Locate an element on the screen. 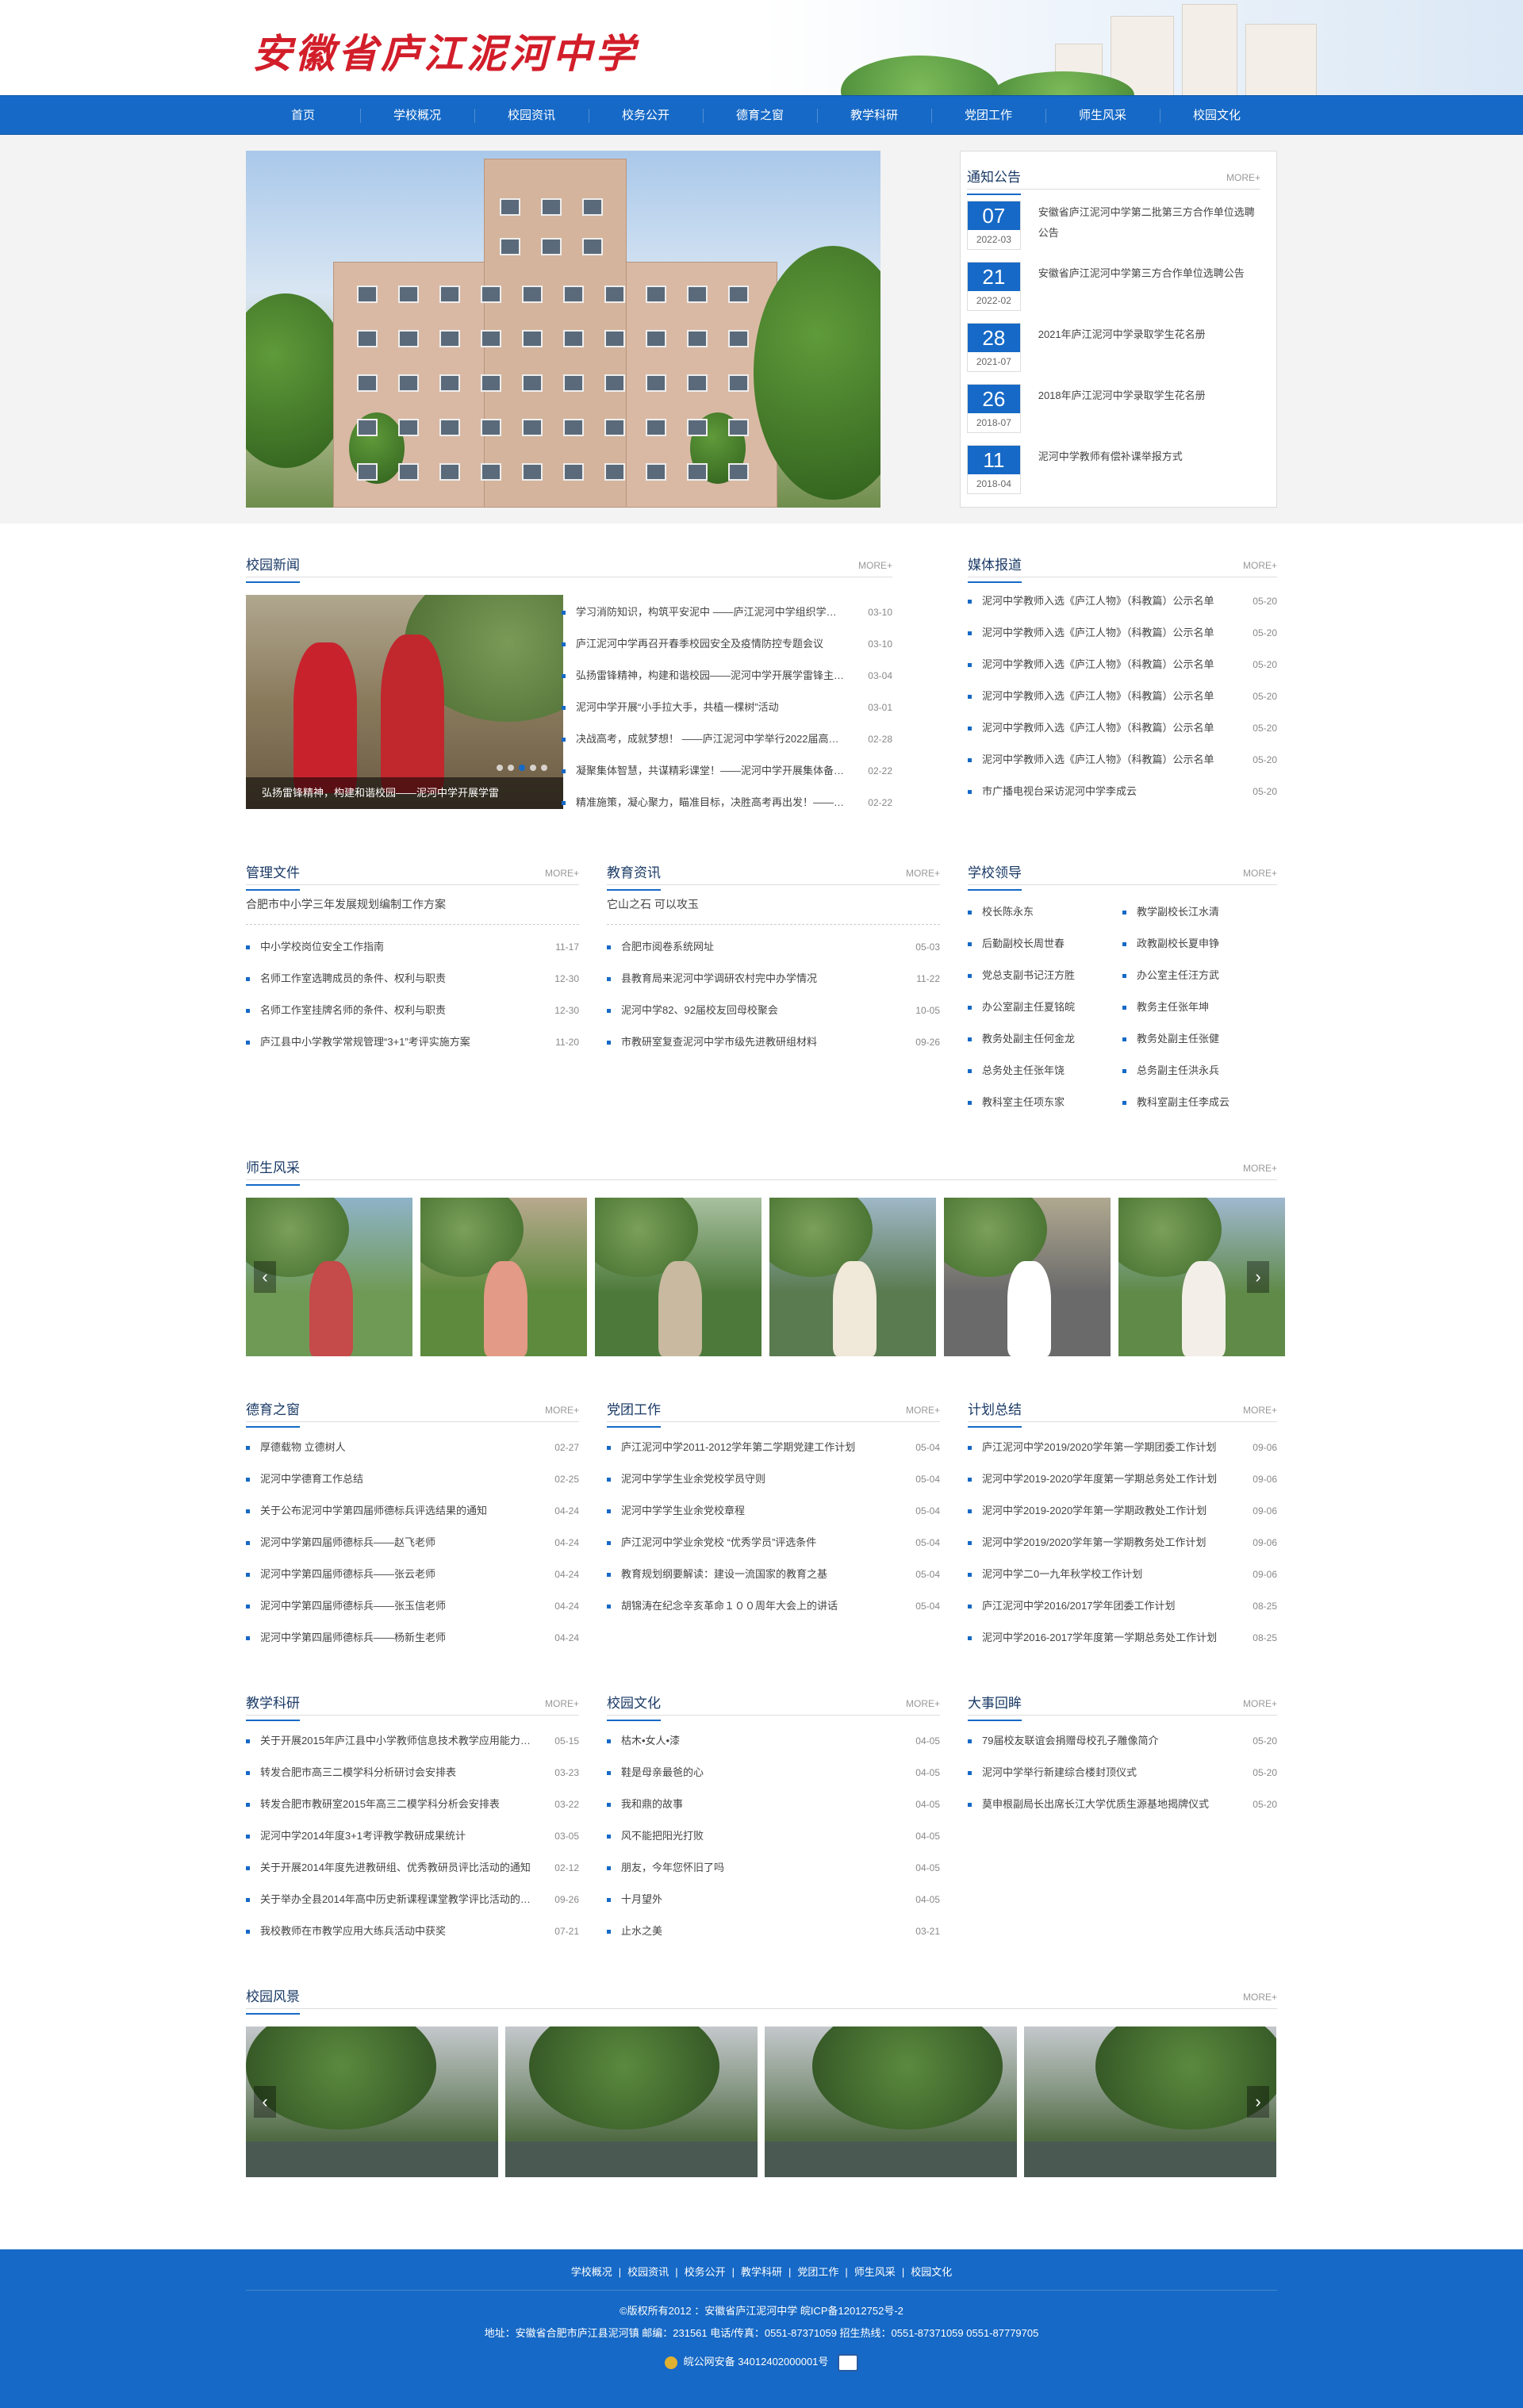 This screenshot has width=1523, height=2408. list-item: 名师工作室挂牌名师的条件、权利与职责 12-30 is located at coordinates (412, 1010).